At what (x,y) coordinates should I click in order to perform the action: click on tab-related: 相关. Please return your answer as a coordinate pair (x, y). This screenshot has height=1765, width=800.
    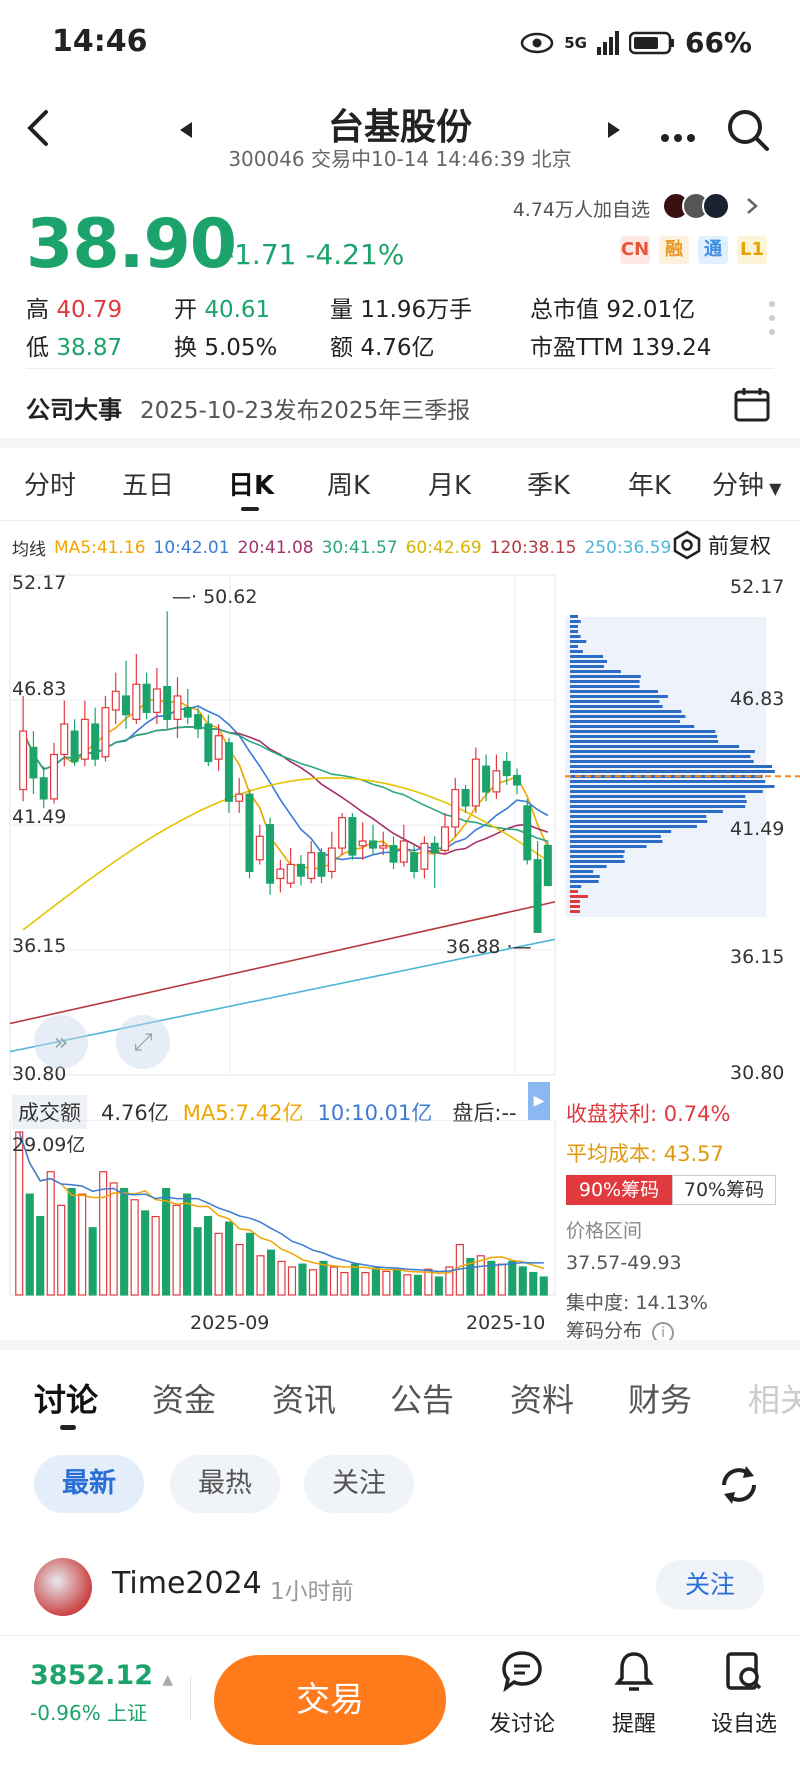
    Looking at the image, I should click on (774, 1398).